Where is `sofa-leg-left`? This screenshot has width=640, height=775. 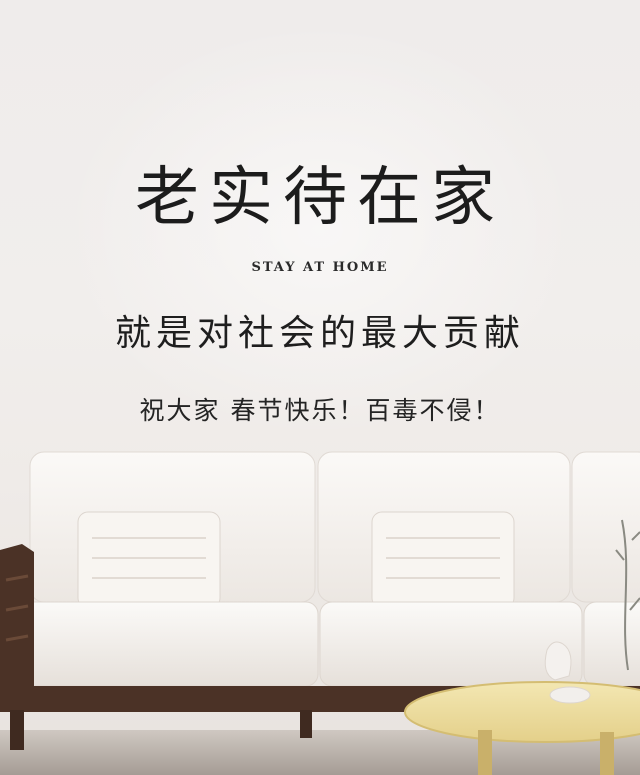
sofa-leg-left is located at coordinates (17, 730).